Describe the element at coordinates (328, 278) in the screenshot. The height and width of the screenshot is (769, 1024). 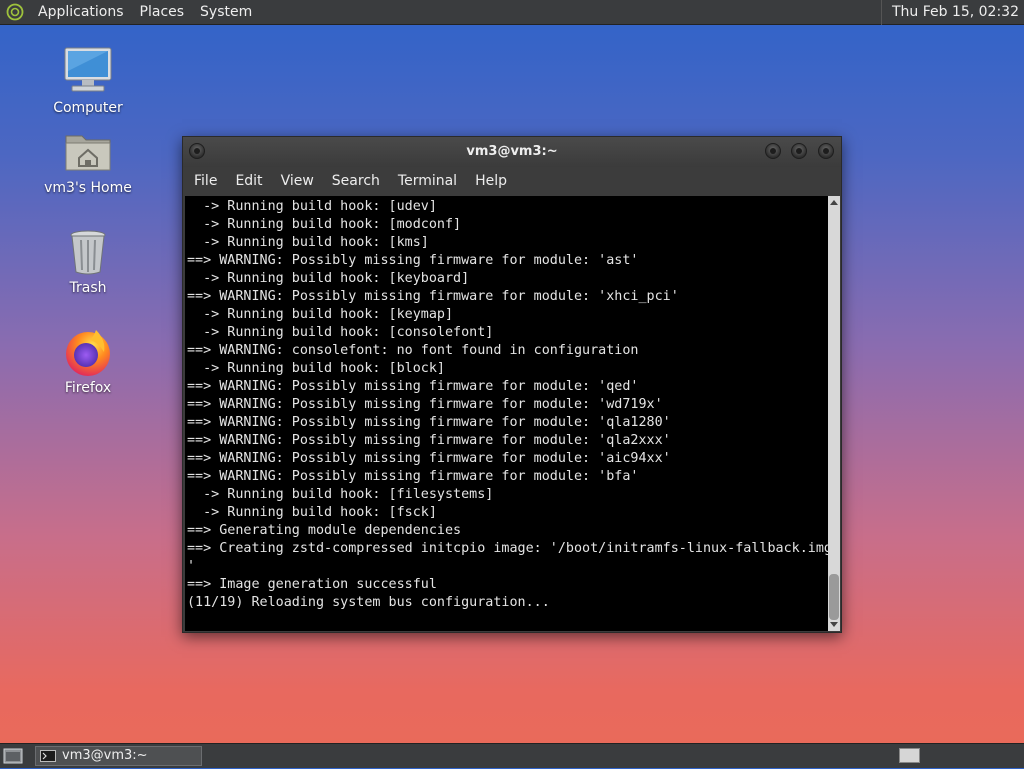
I see `terminal-line: -> Running build hook: [keyboard]` at that location.